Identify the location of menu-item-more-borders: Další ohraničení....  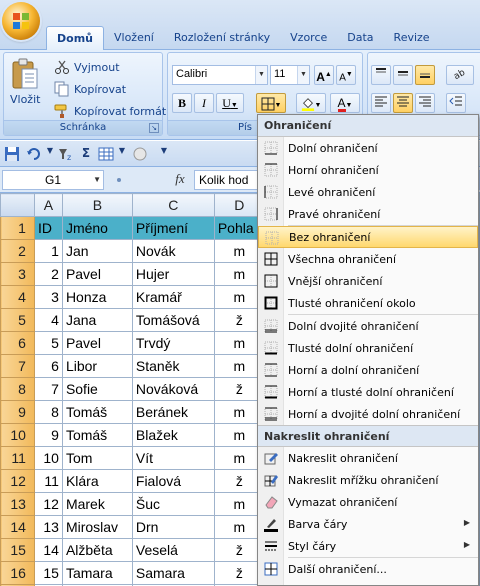
(368, 569).